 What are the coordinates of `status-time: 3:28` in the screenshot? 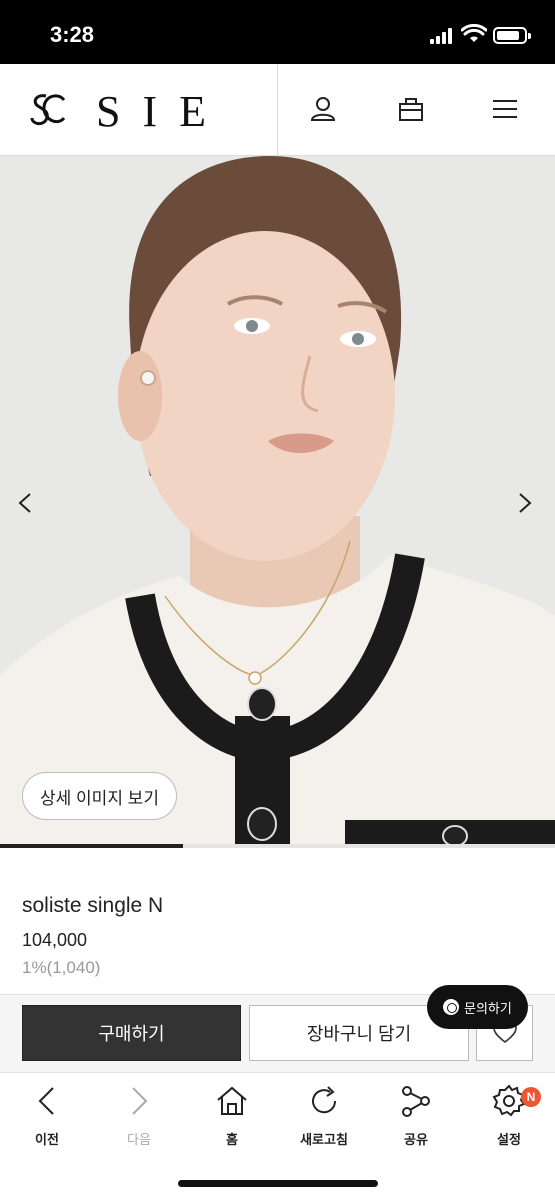 It's located at (72, 34).